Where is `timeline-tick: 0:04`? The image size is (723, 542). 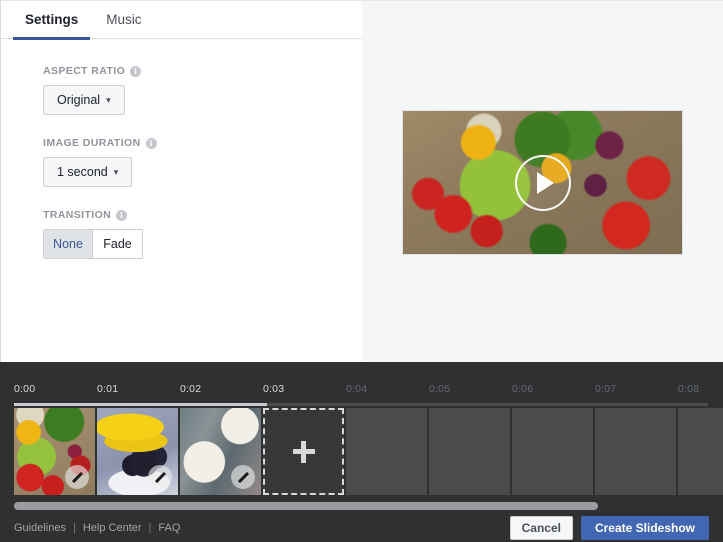 timeline-tick: 0:04 is located at coordinates (357, 389).